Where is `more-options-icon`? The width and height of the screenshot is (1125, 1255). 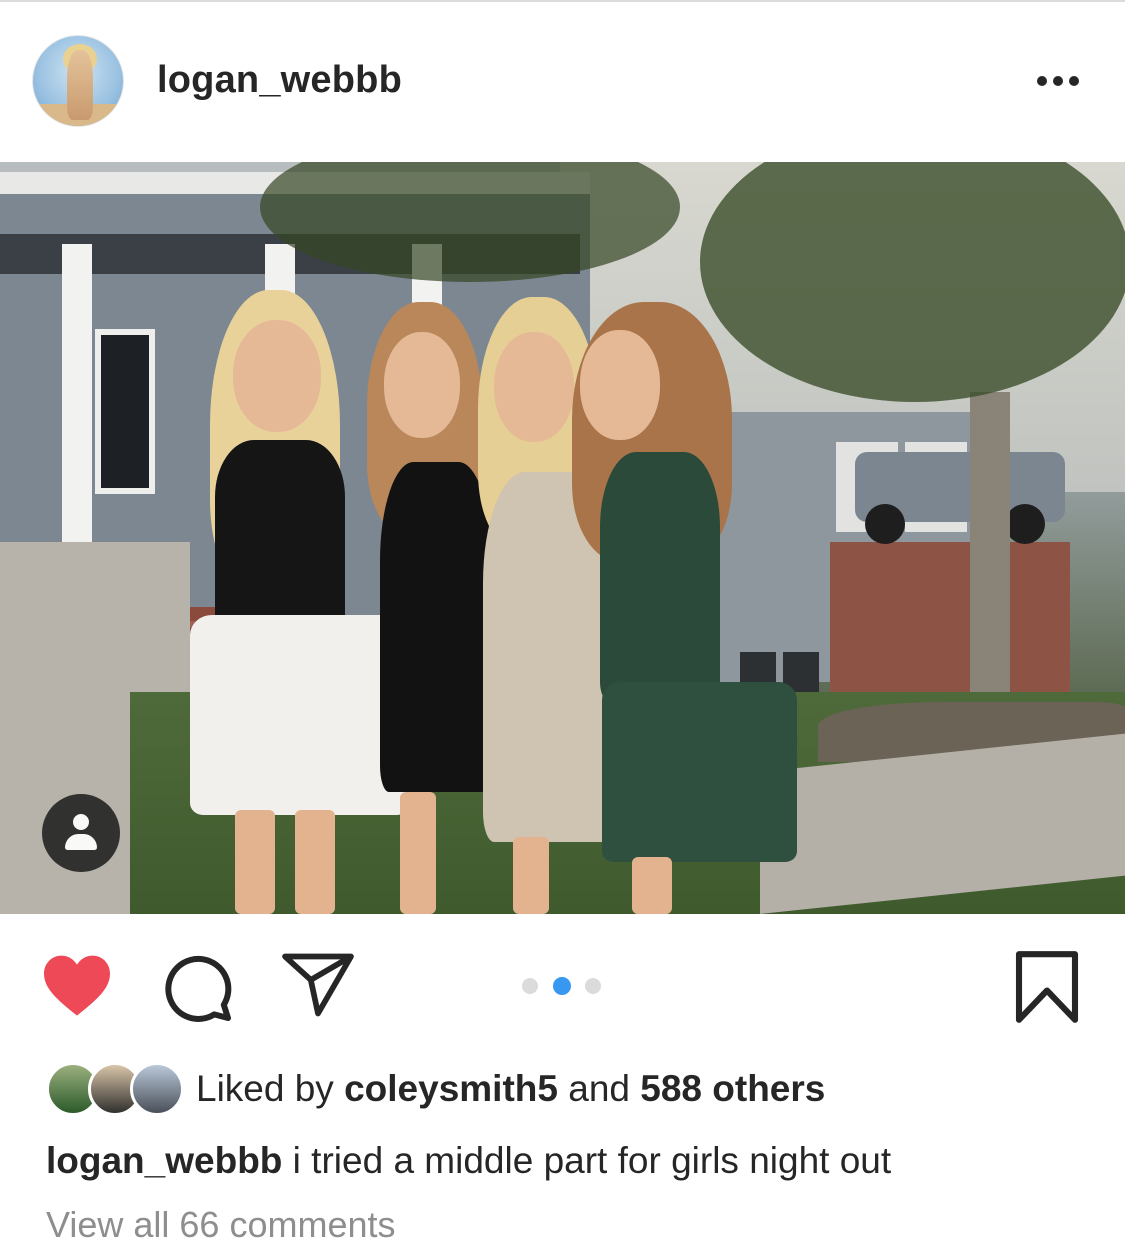 more-options-icon is located at coordinates (1058, 80).